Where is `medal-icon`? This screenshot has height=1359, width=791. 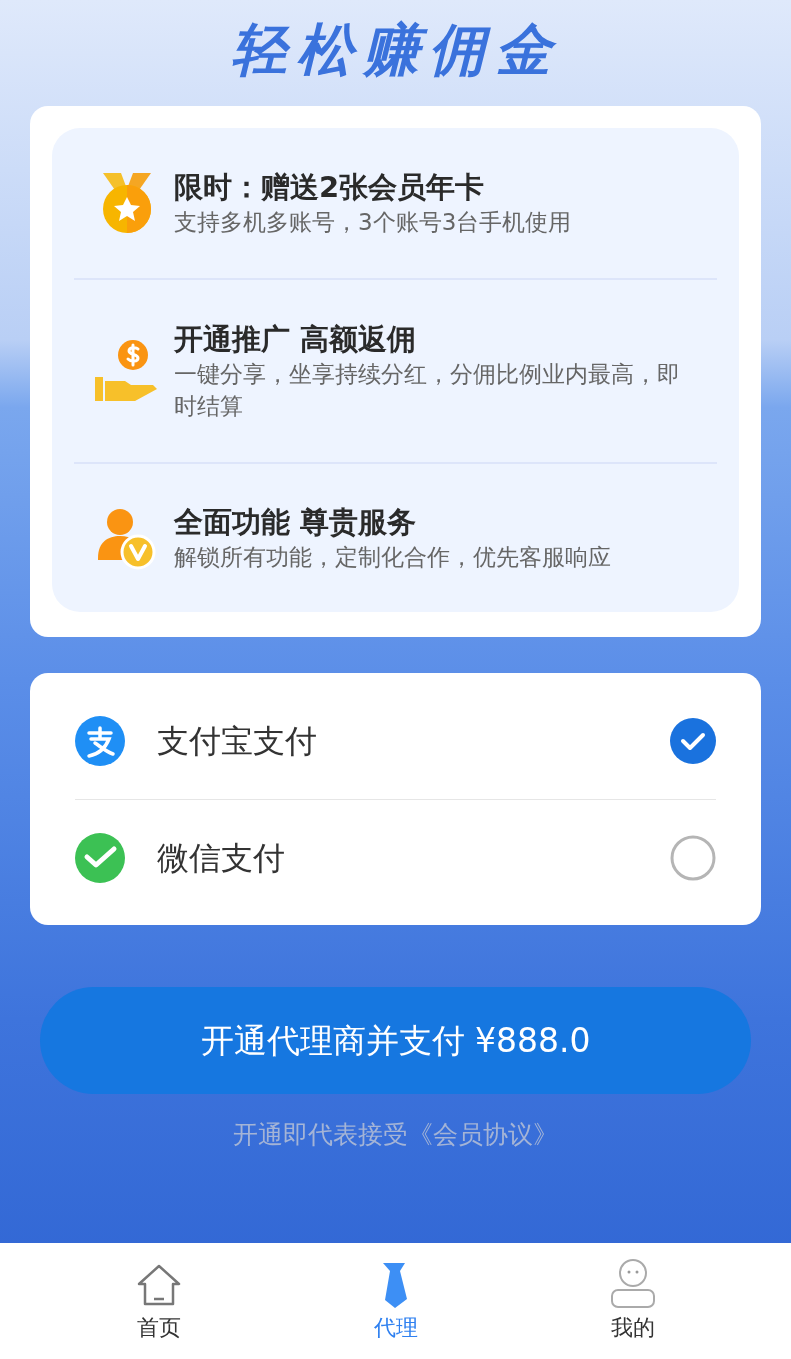 medal-icon is located at coordinates (127, 203).